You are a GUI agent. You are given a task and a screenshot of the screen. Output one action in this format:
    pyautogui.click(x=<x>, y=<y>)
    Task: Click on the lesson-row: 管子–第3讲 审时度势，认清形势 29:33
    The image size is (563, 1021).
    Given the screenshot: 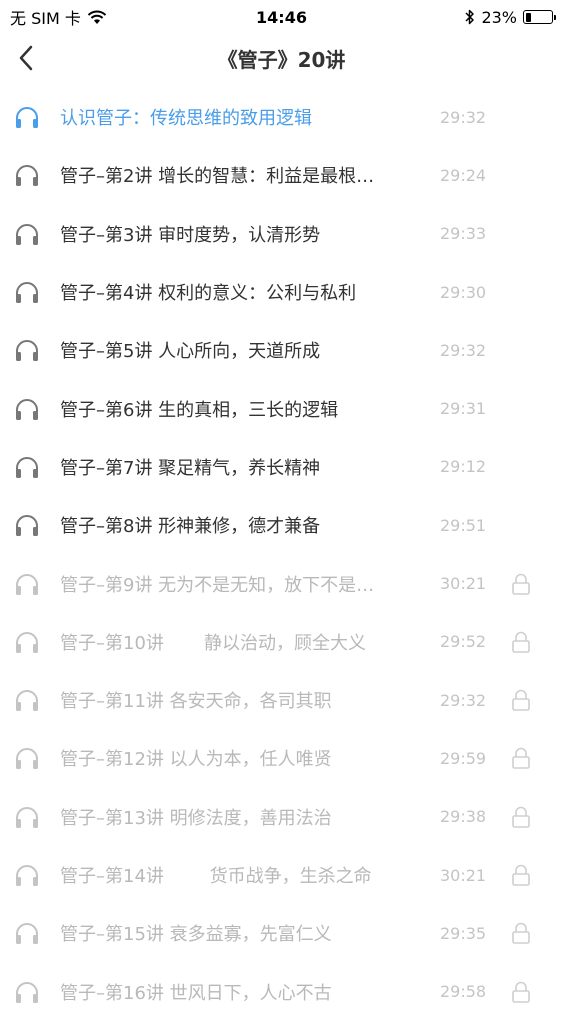 What is the action you would take?
    pyautogui.click(x=281, y=234)
    